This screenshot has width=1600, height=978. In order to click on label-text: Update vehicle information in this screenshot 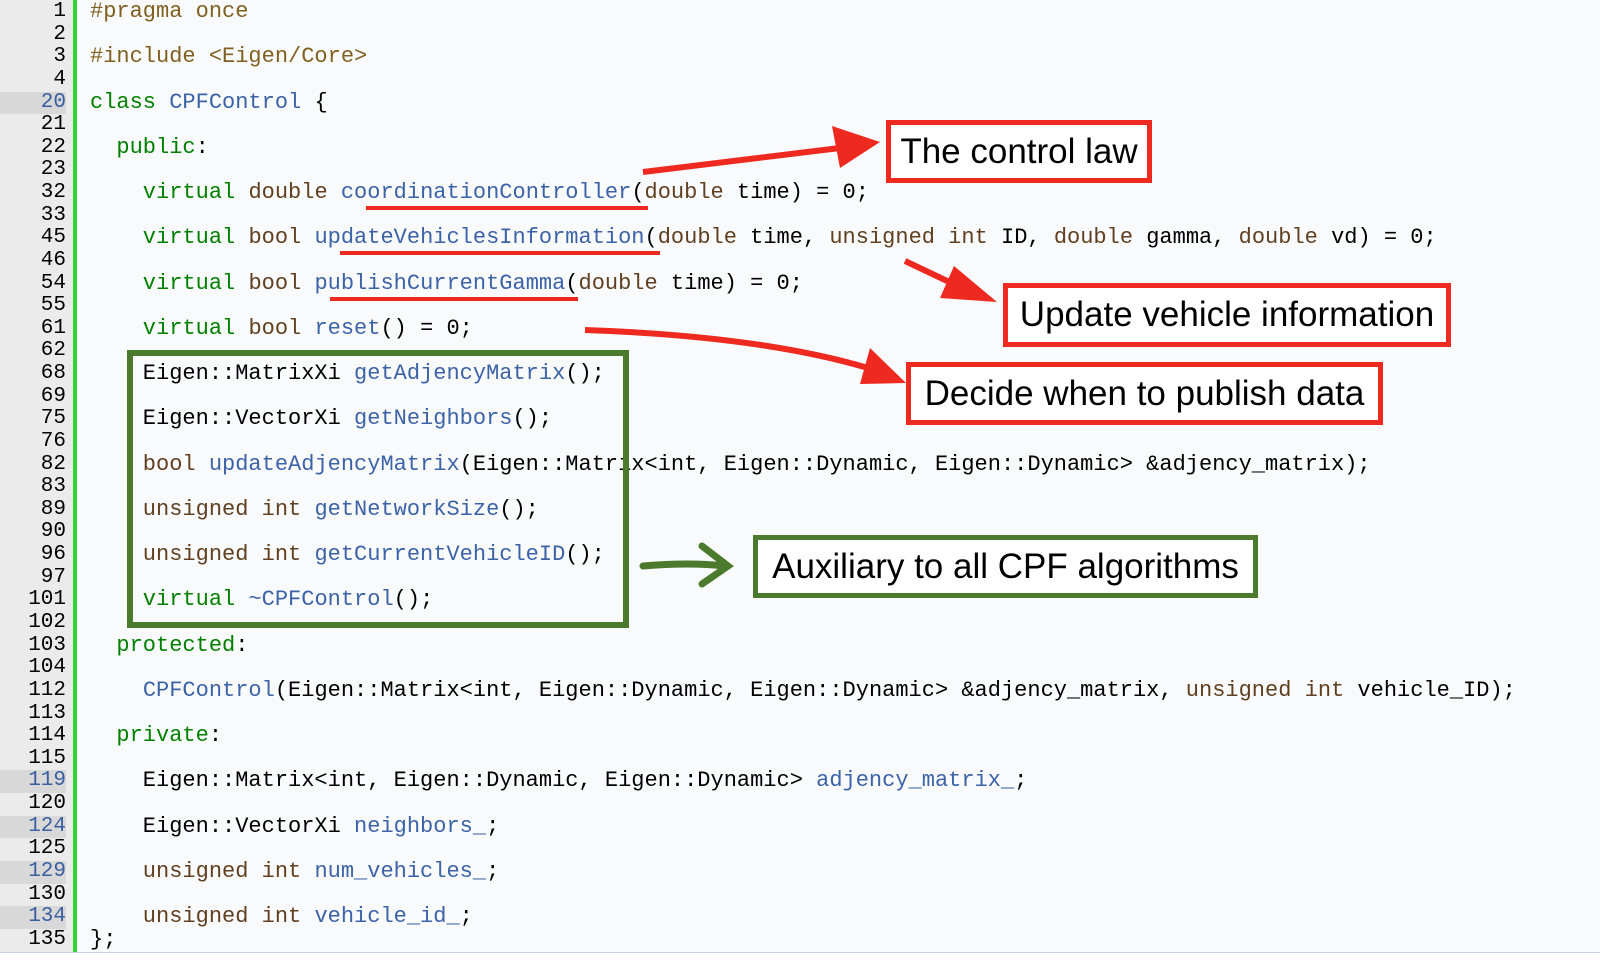, I will do `click(1227, 314)`.